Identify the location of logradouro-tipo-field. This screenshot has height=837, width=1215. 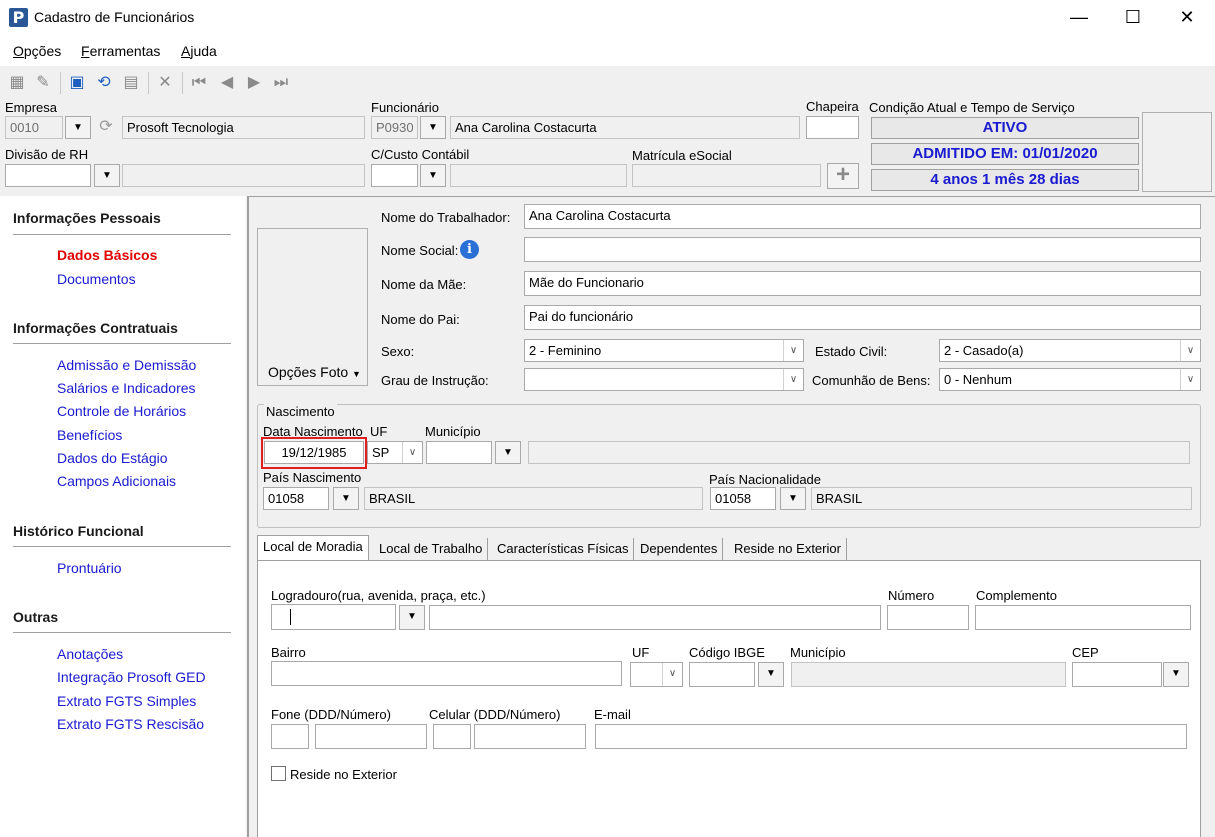
(333, 617).